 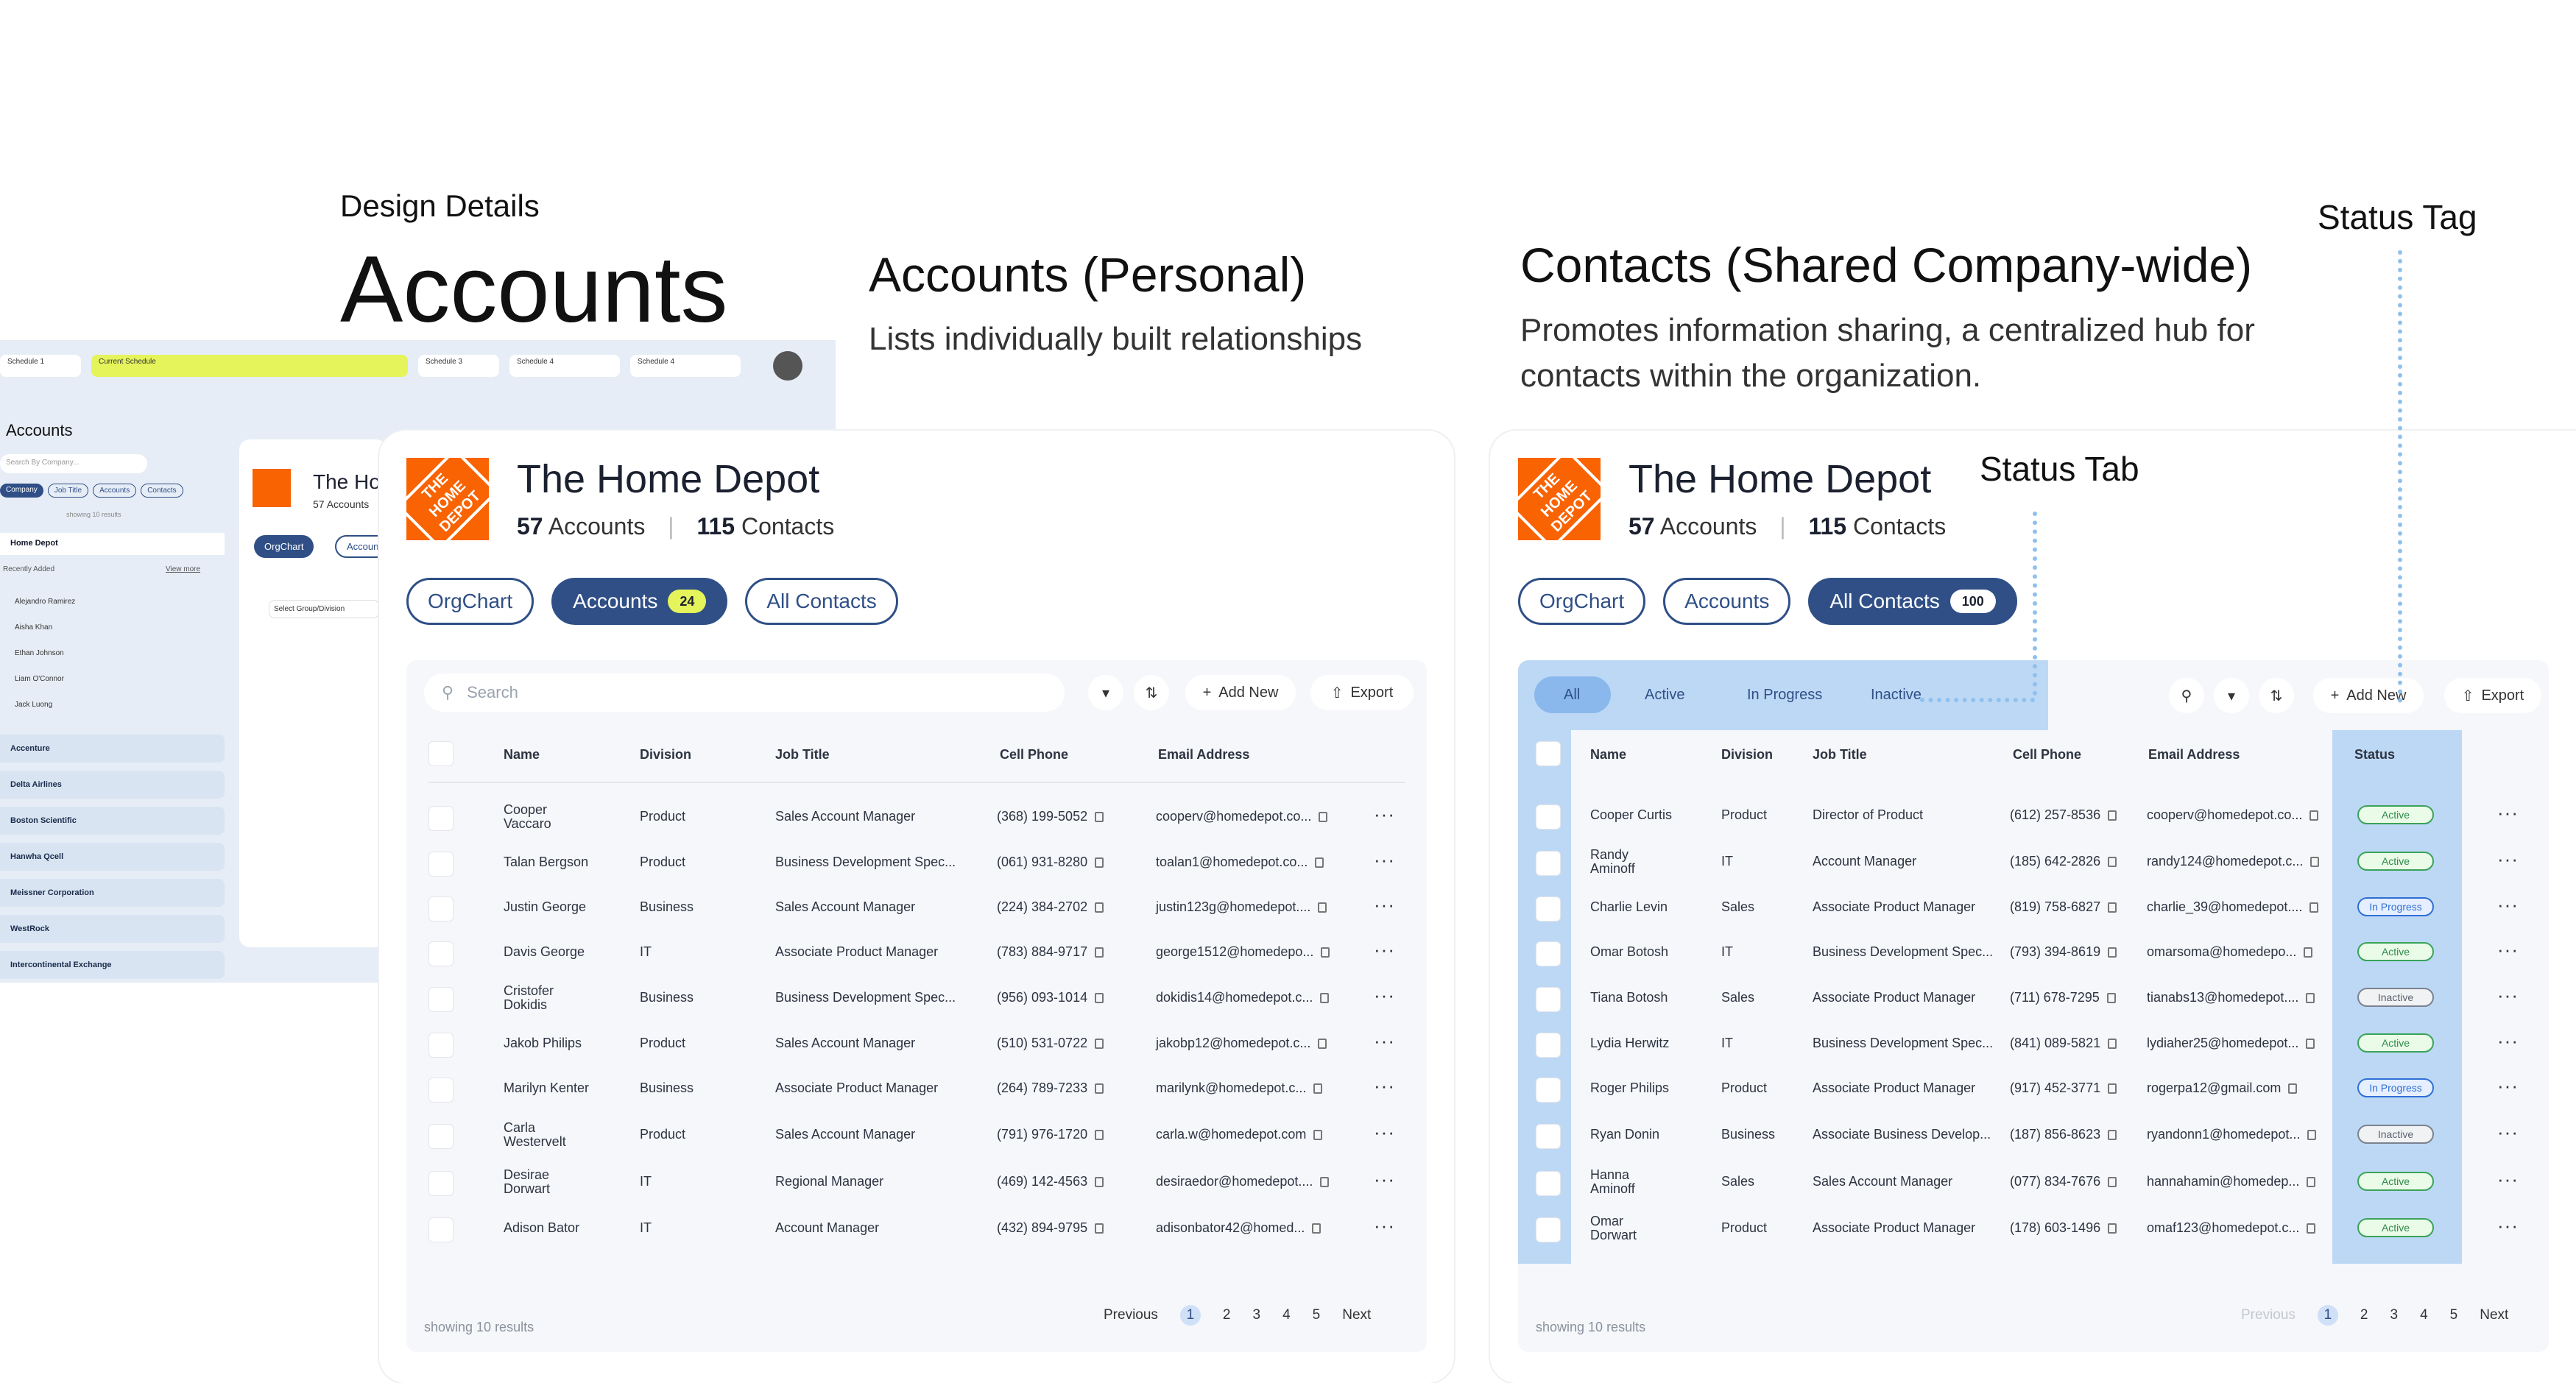 I want to click on column-header: Job Title, so click(x=1840, y=755).